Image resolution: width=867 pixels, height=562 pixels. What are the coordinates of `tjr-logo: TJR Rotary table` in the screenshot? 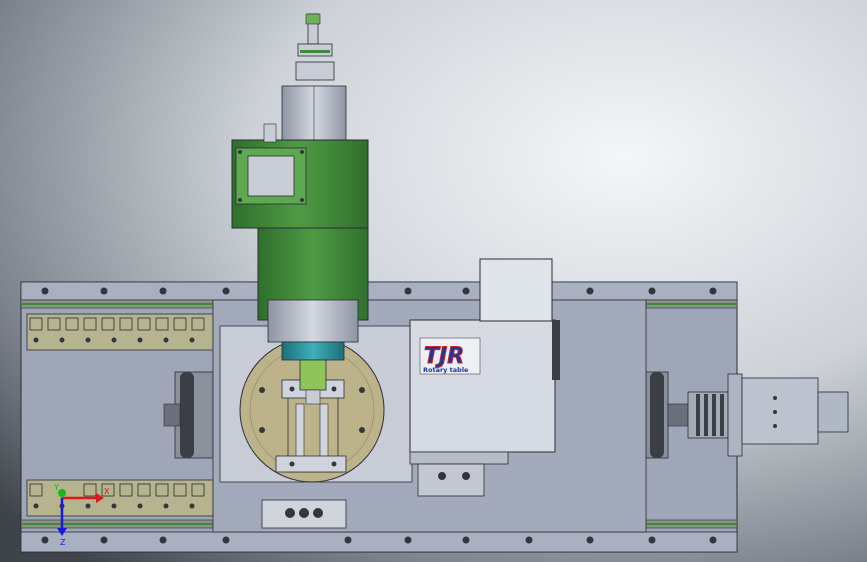 It's located at (450, 356).